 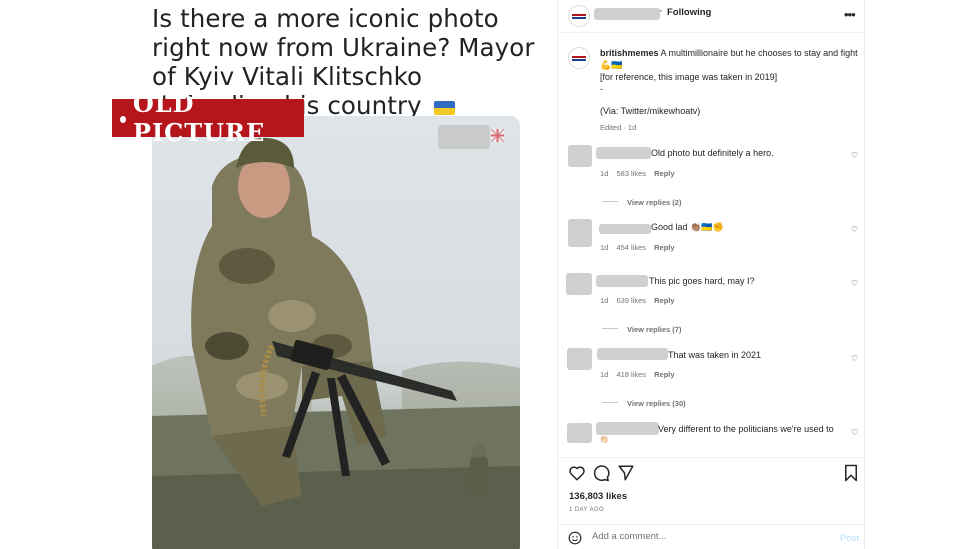 I want to click on view-replies-label: View replies (7), so click(x=654, y=329).